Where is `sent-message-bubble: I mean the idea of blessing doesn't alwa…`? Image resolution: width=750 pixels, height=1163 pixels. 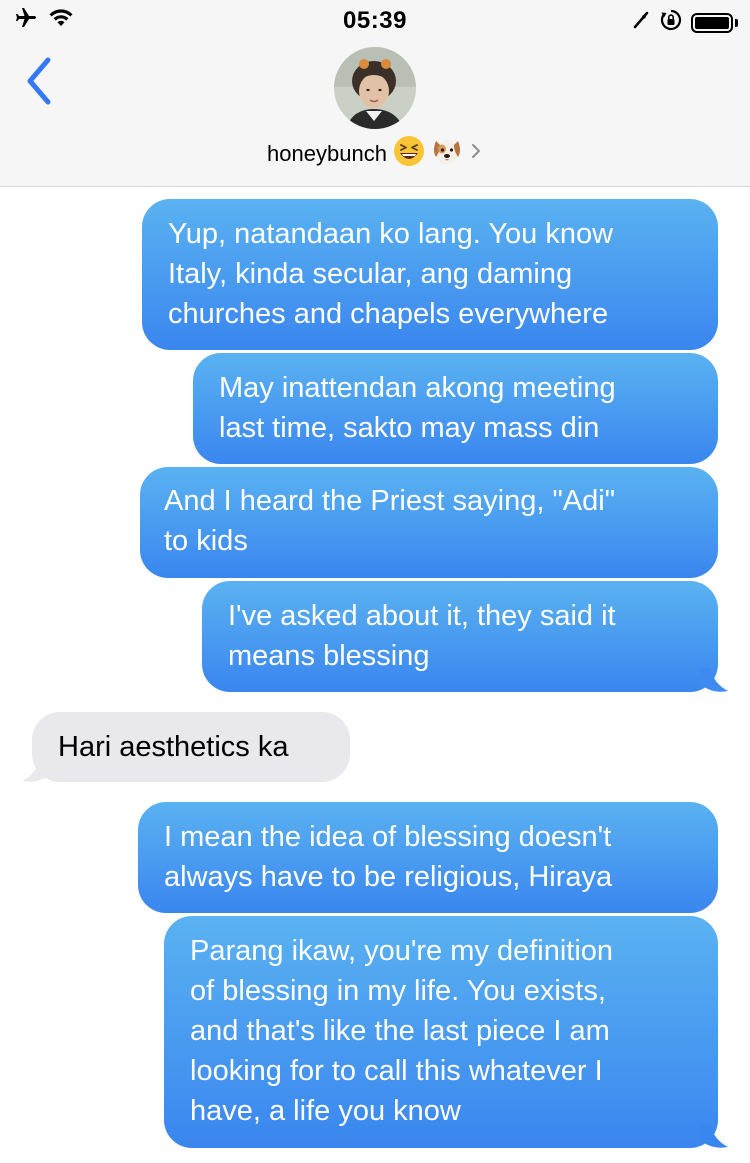
sent-message-bubble: I mean the idea of blessing doesn't alwa… is located at coordinates (428, 857).